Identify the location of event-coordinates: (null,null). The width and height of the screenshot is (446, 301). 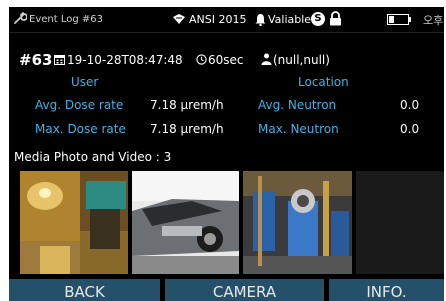
(301, 60).